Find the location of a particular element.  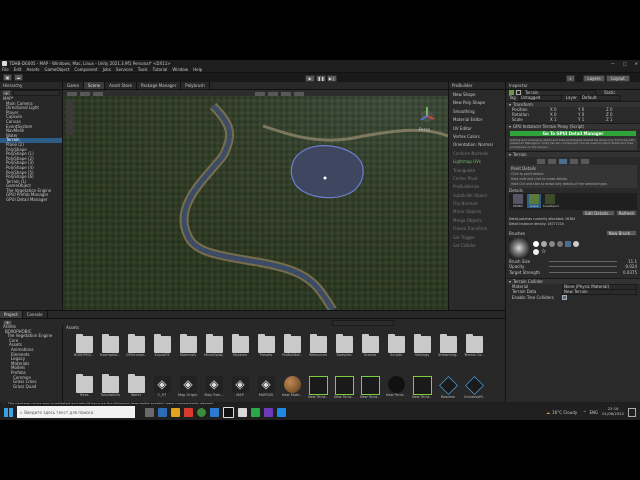

asset-folder: Mylatea is located at coordinates (240, 345).